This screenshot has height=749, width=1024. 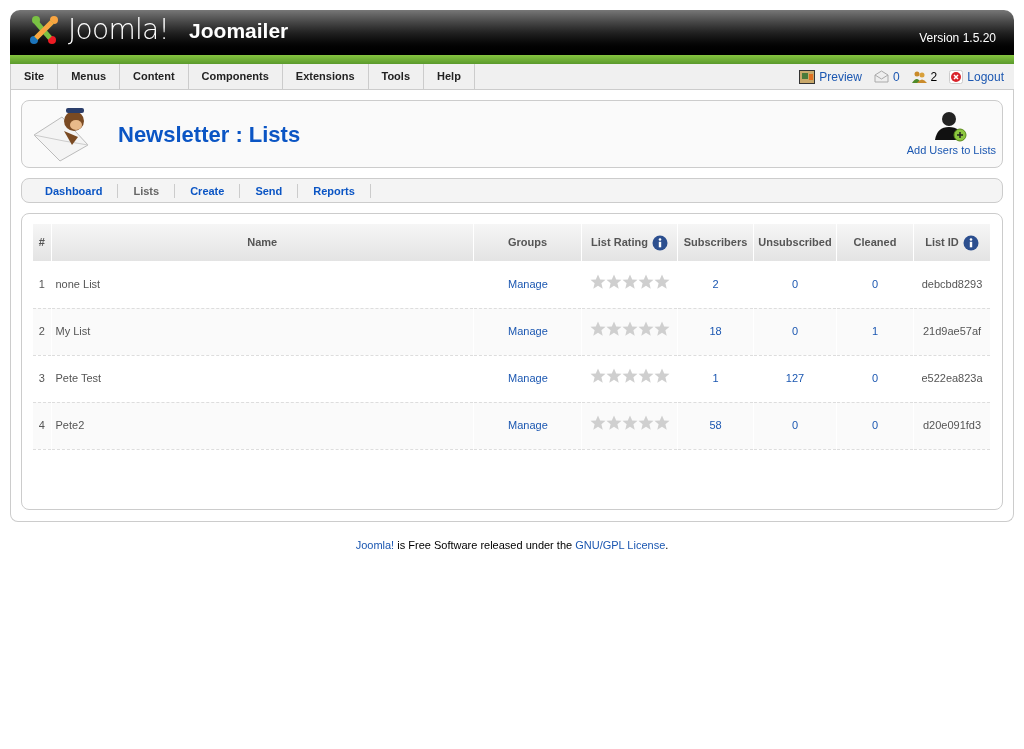 What do you see at coordinates (715, 425) in the screenshot?
I see `subscriber-count: 58` at bounding box center [715, 425].